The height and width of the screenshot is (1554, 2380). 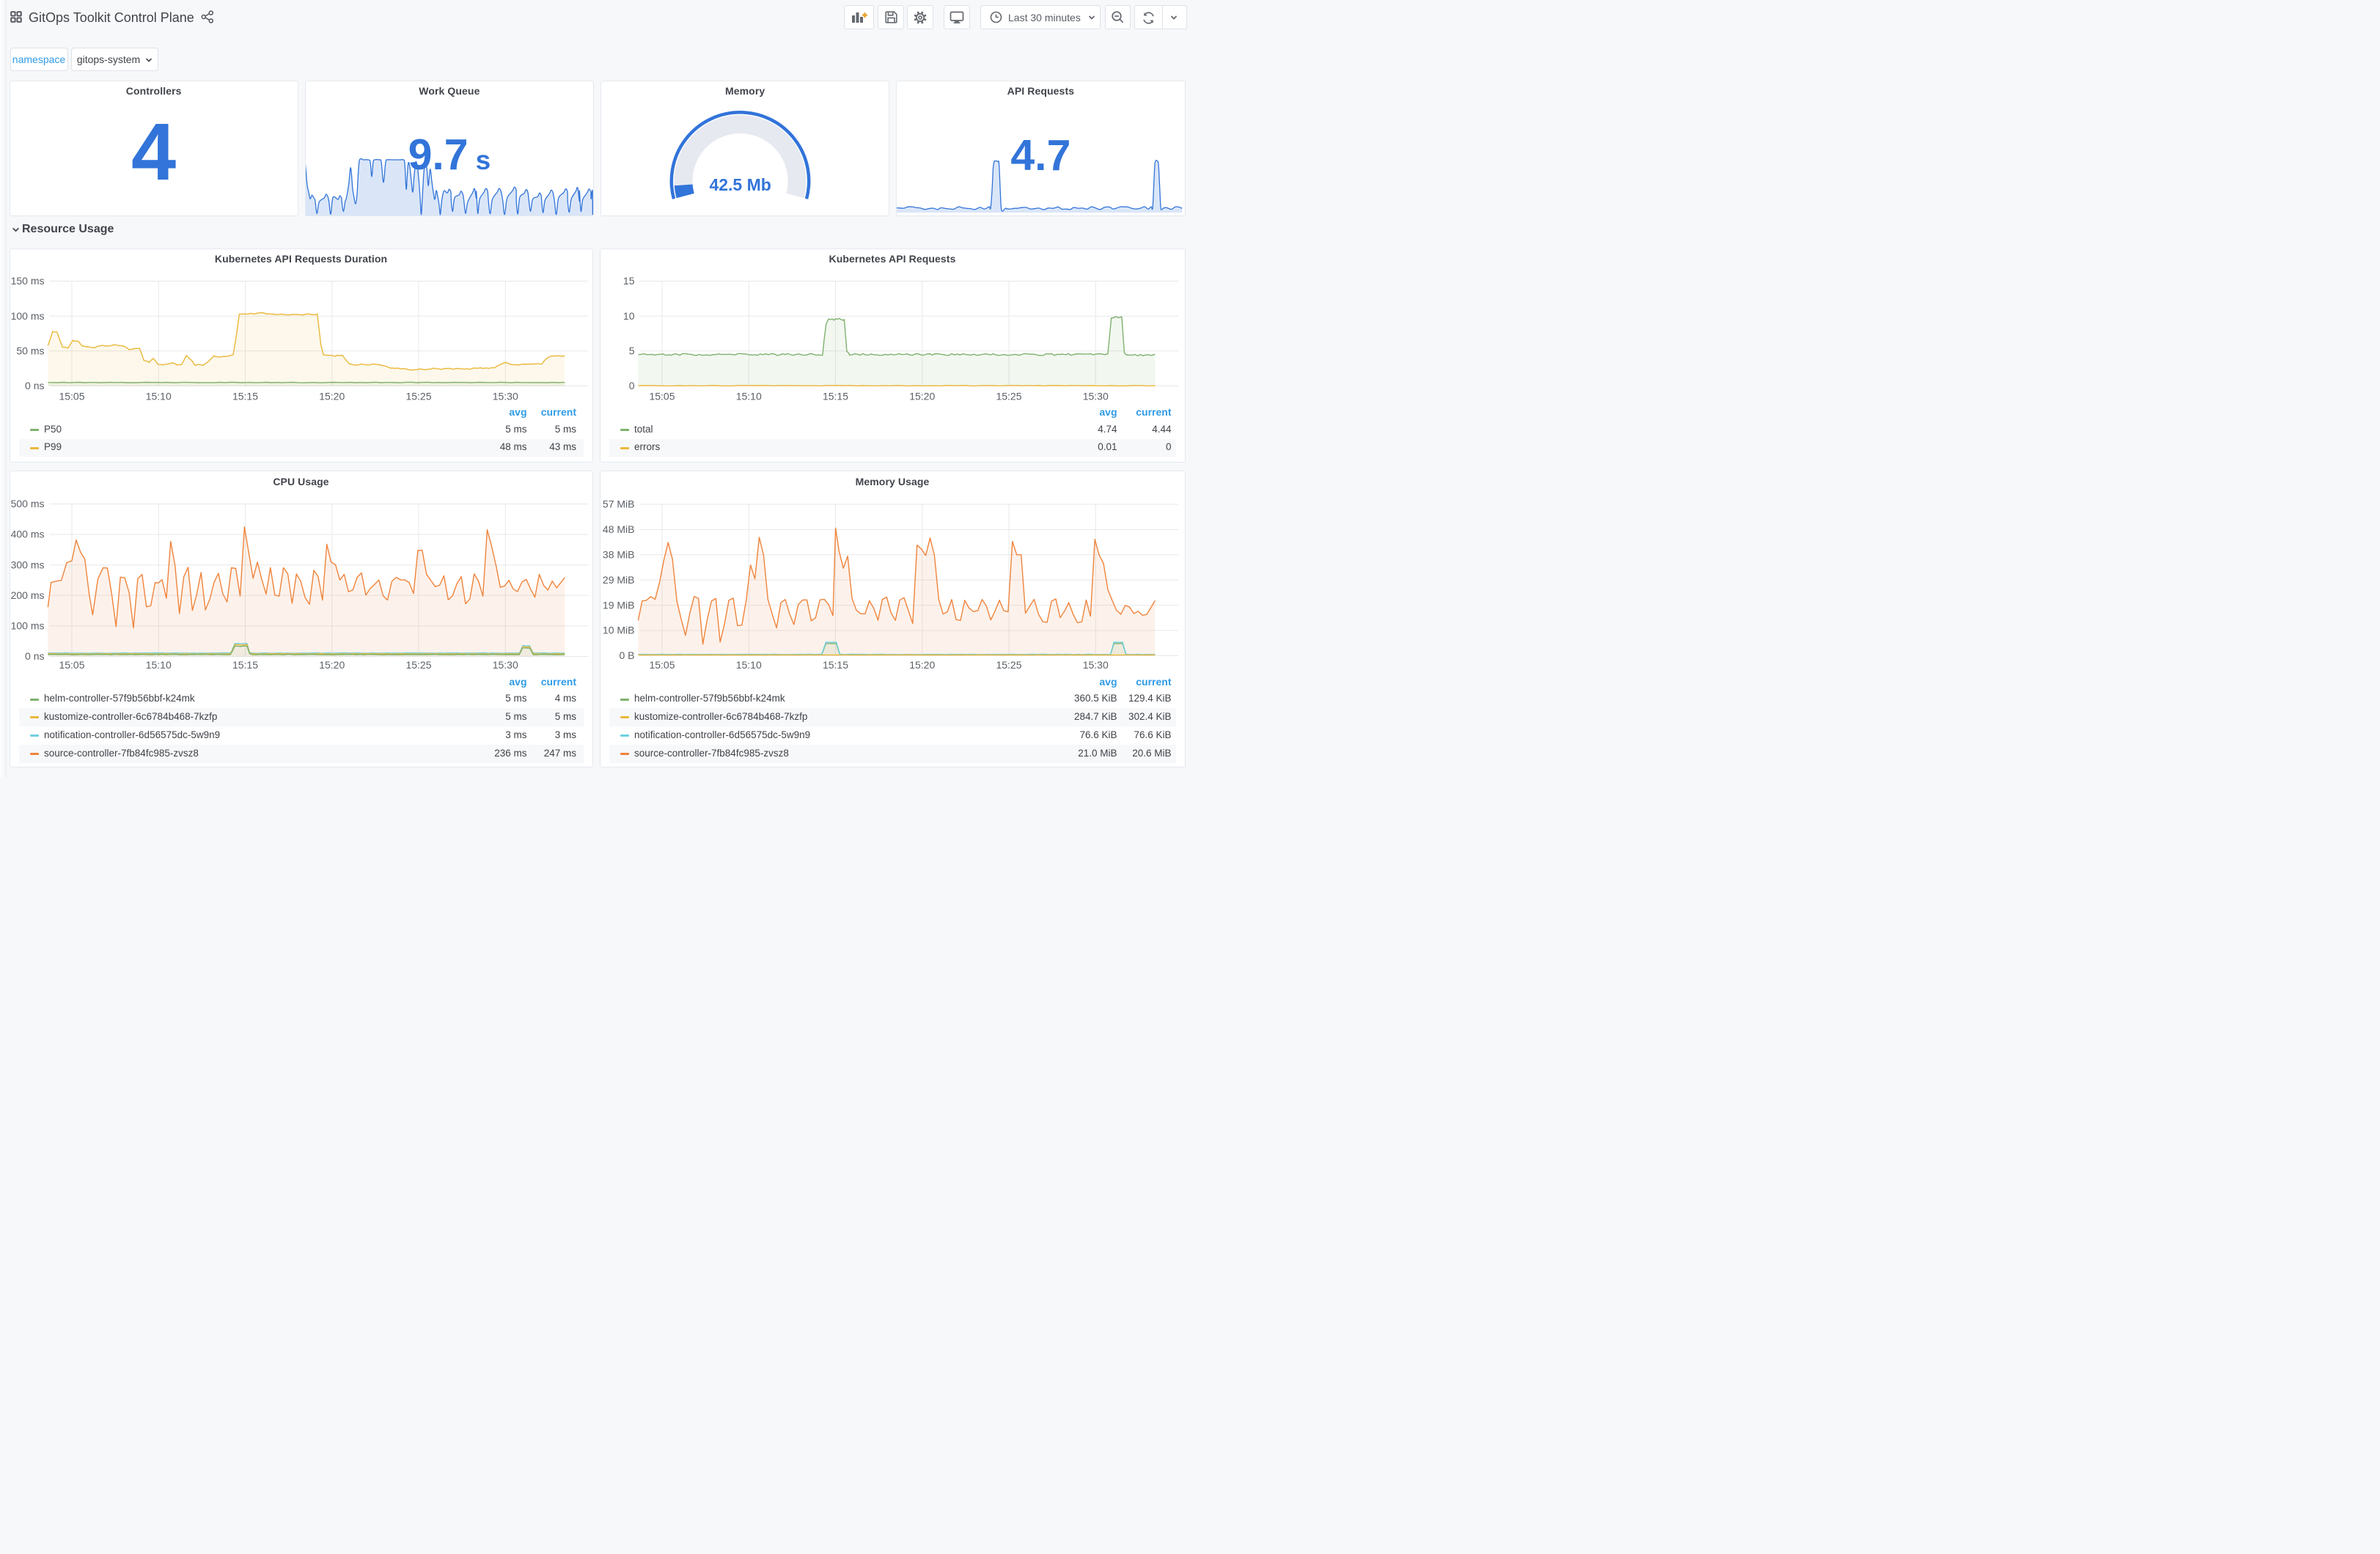 What do you see at coordinates (626, 655) in the screenshot?
I see `svg-text: 0 B` at bounding box center [626, 655].